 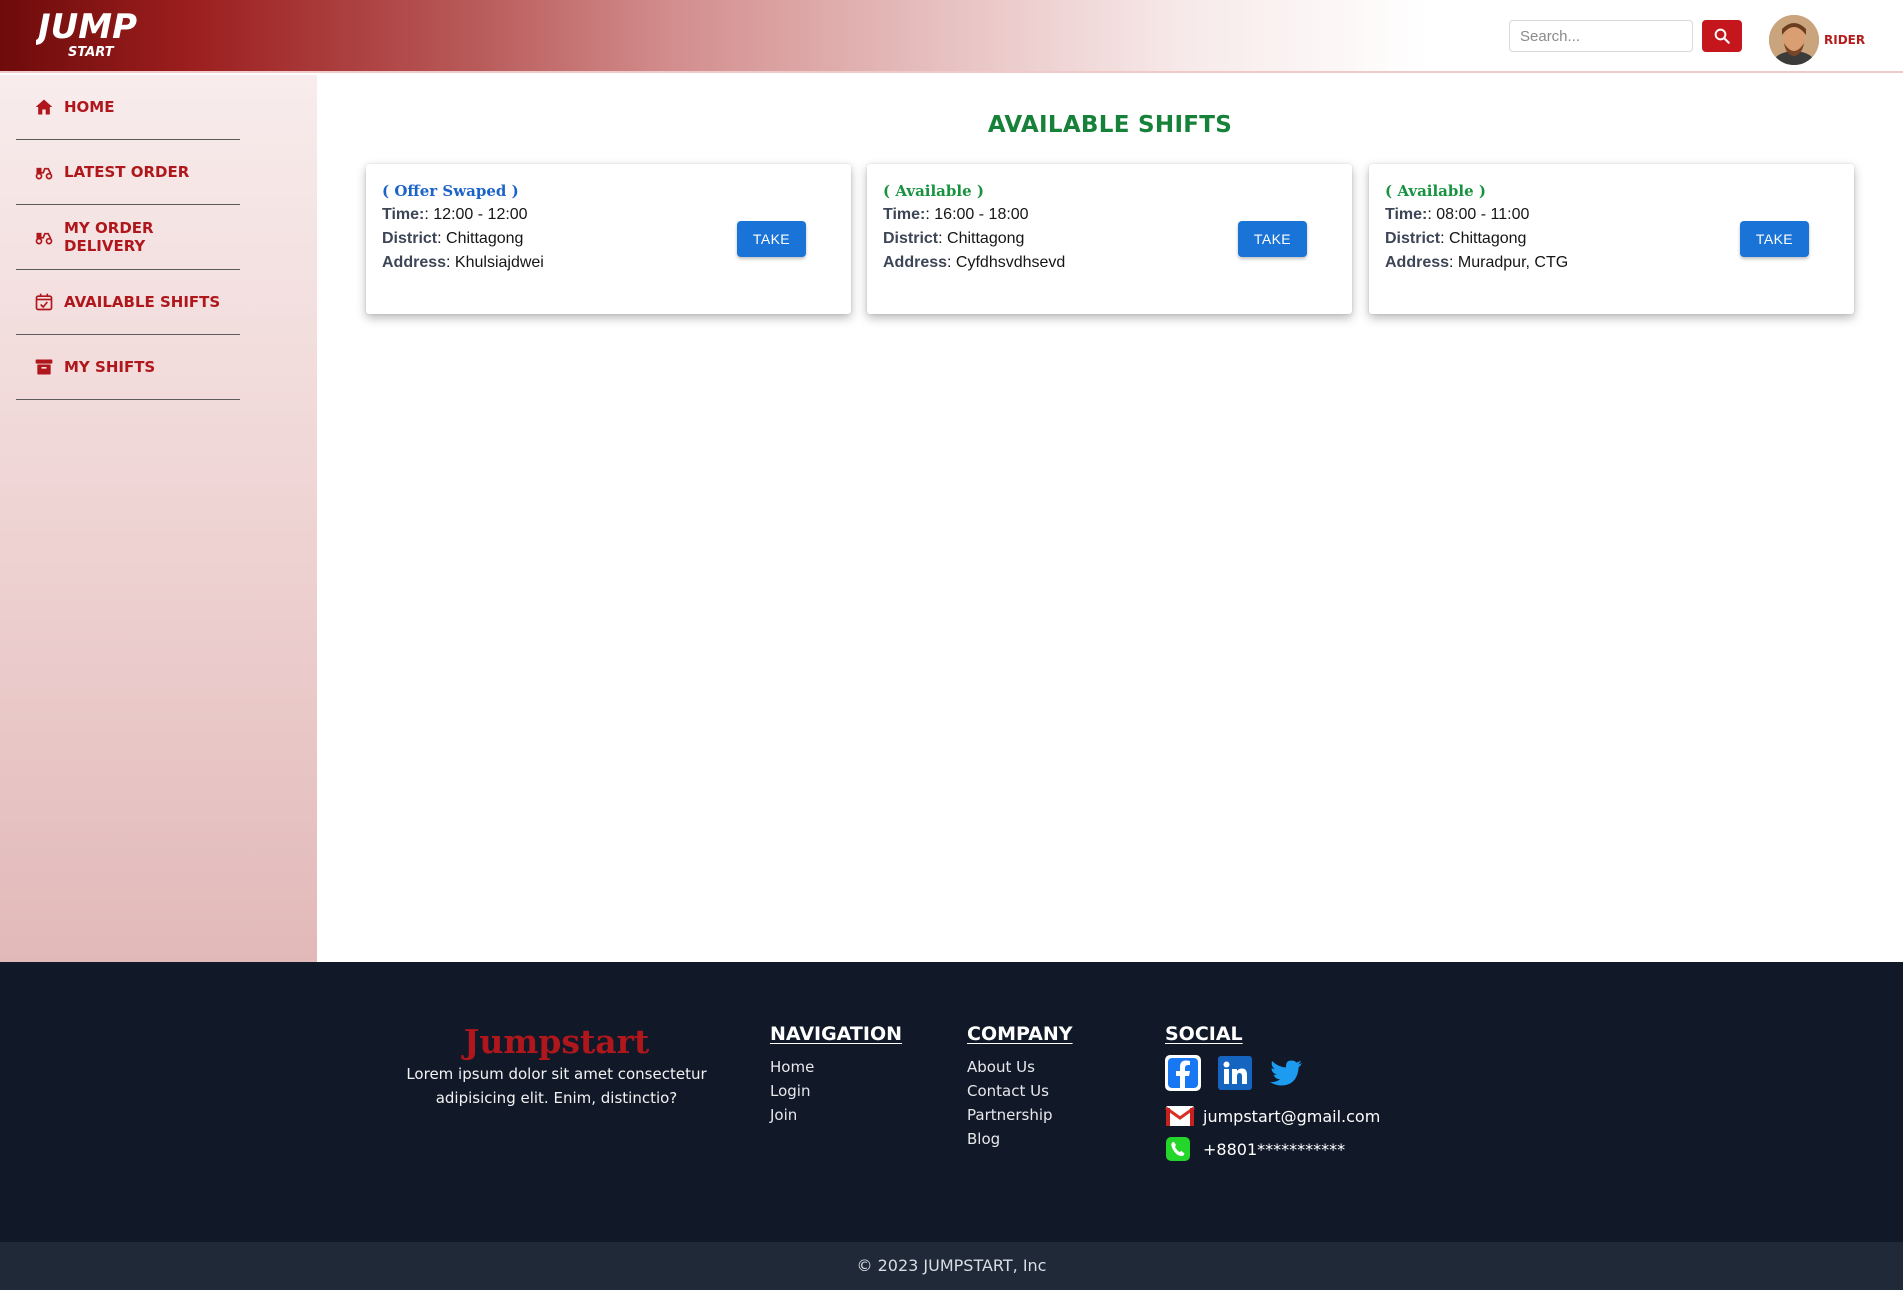 I want to click on linkedin-icon, so click(x=1235, y=1073).